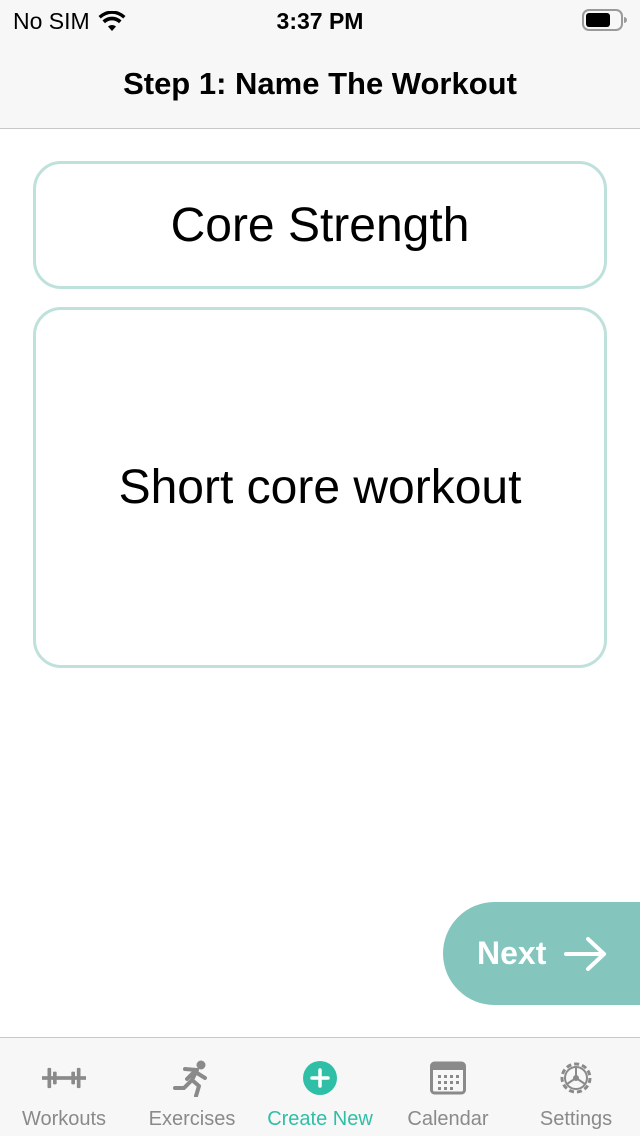 This screenshot has height=1136, width=640. I want to click on next-button-label: Next, so click(512, 953).